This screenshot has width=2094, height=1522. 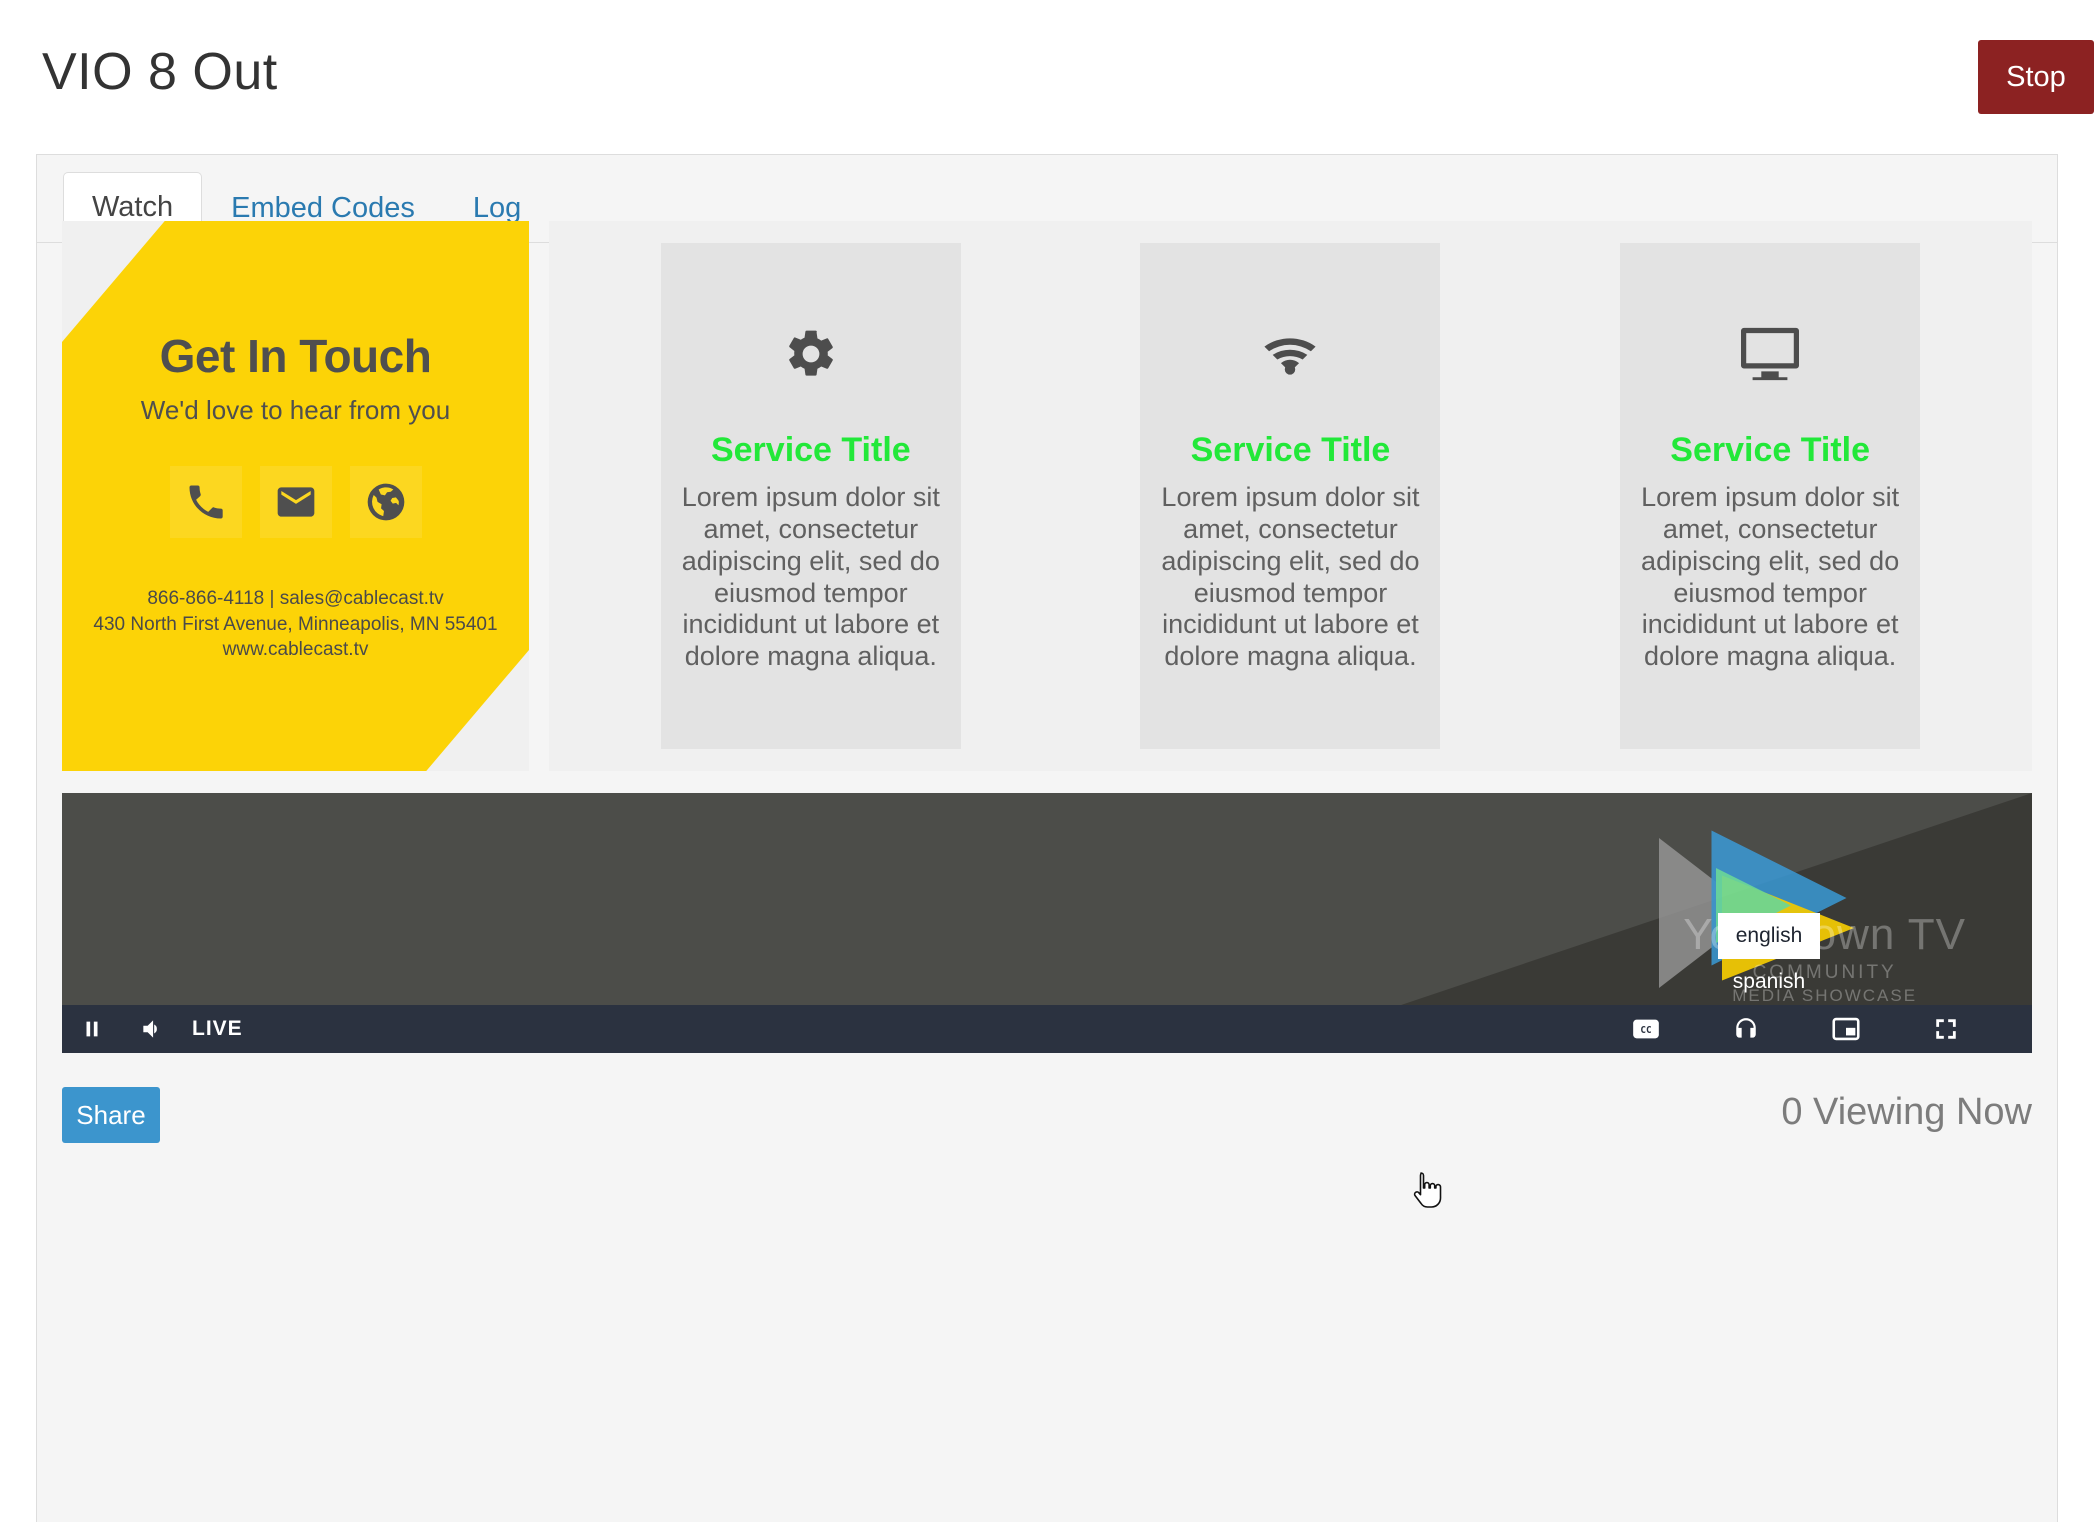 What do you see at coordinates (1427, 1190) in the screenshot?
I see `mouse-cursor-pointing-hand` at bounding box center [1427, 1190].